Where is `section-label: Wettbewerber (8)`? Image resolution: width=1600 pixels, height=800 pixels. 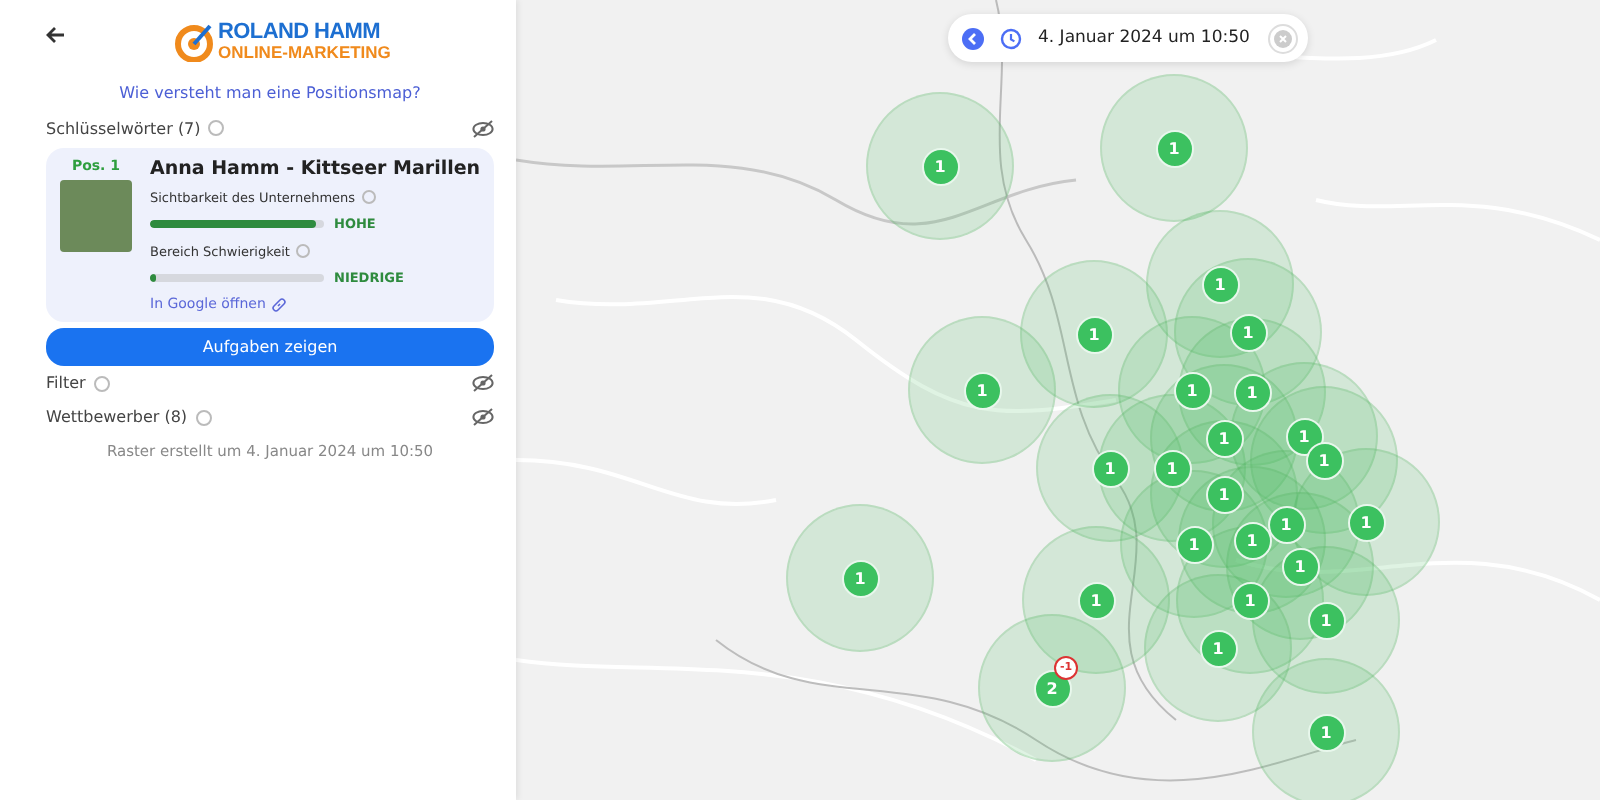
section-label: Wettbewerber (8) is located at coordinates (117, 417).